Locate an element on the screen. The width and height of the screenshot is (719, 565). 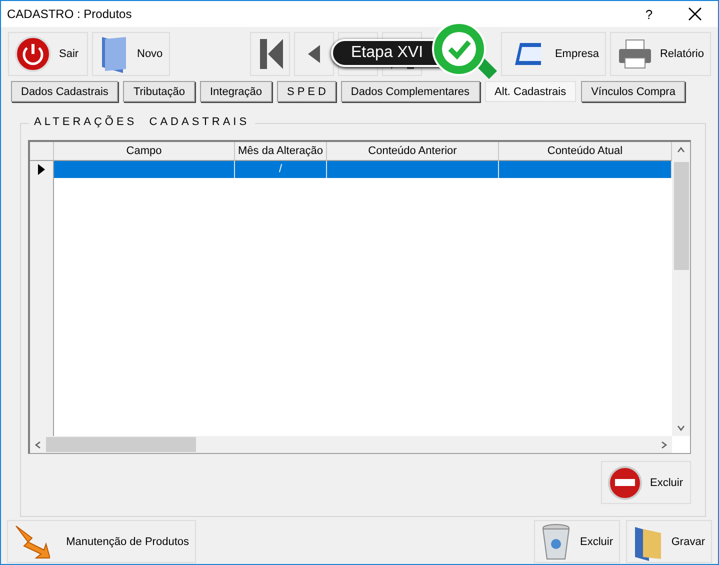
product-maintenance-button: Manutenção de Produtos is located at coordinates (101, 541).